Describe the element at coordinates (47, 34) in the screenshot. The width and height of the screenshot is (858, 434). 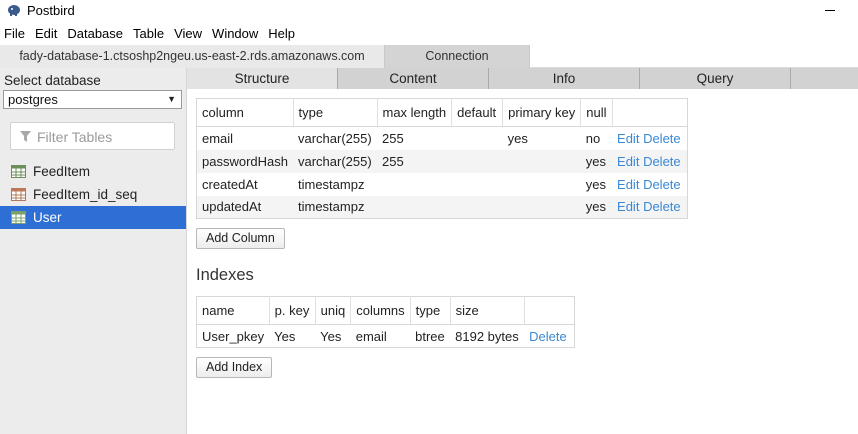
I see `menu-edit: Edit` at that location.